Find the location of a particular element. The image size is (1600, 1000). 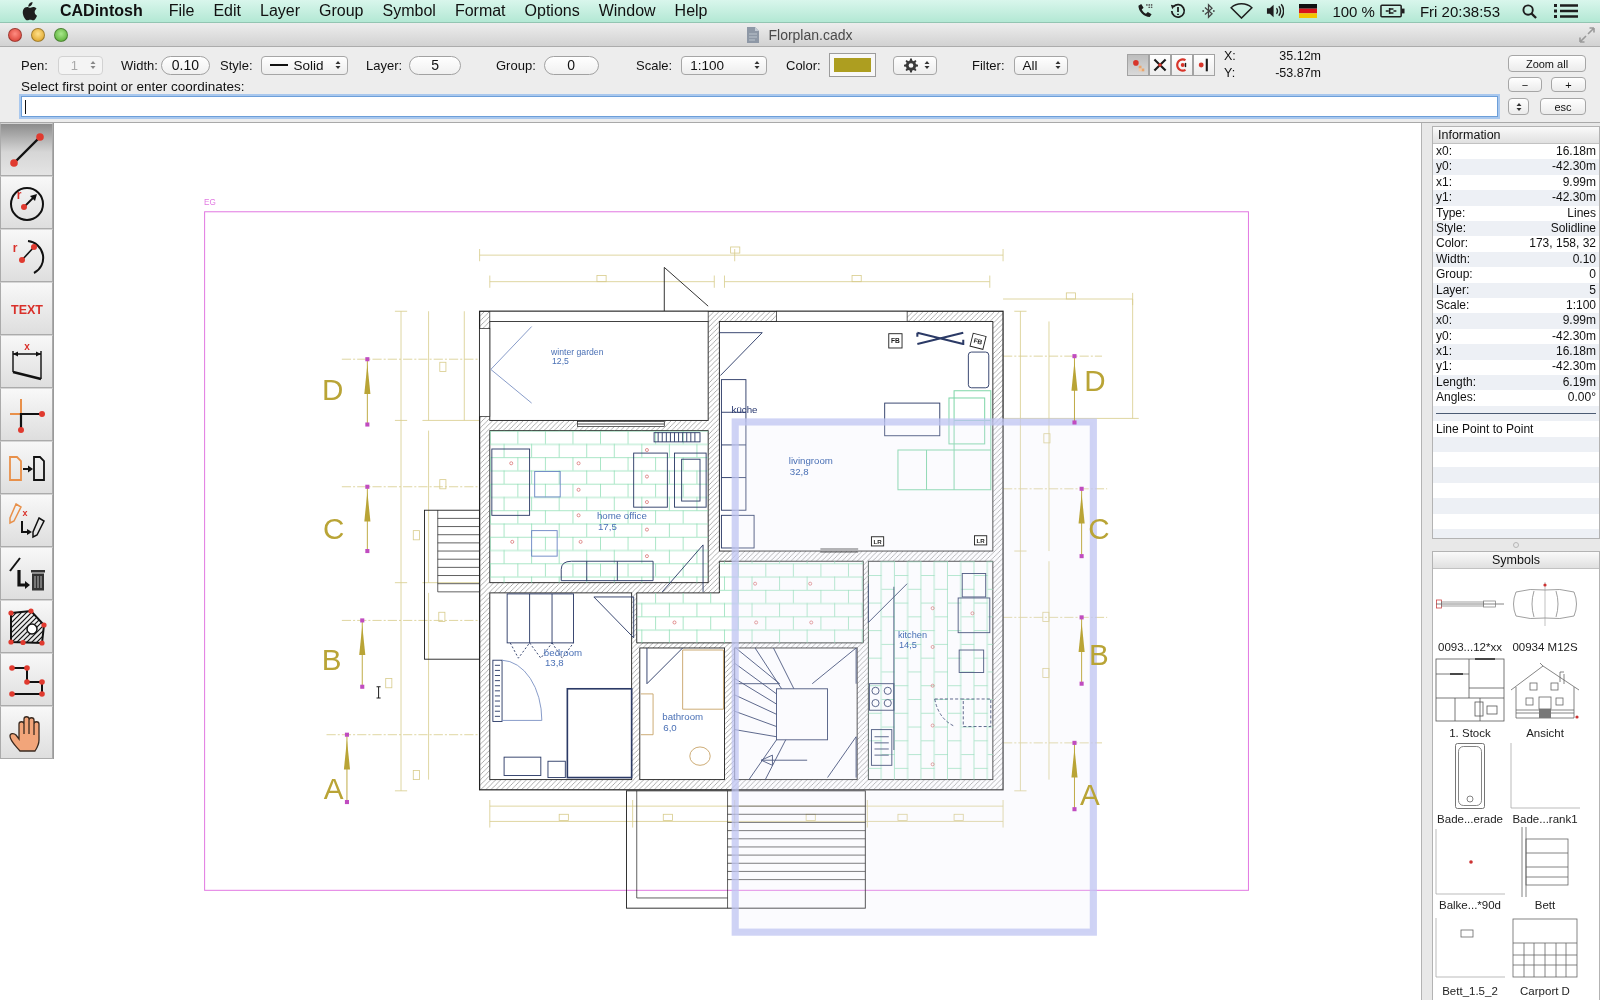

close-button is located at coordinates (15, 34).